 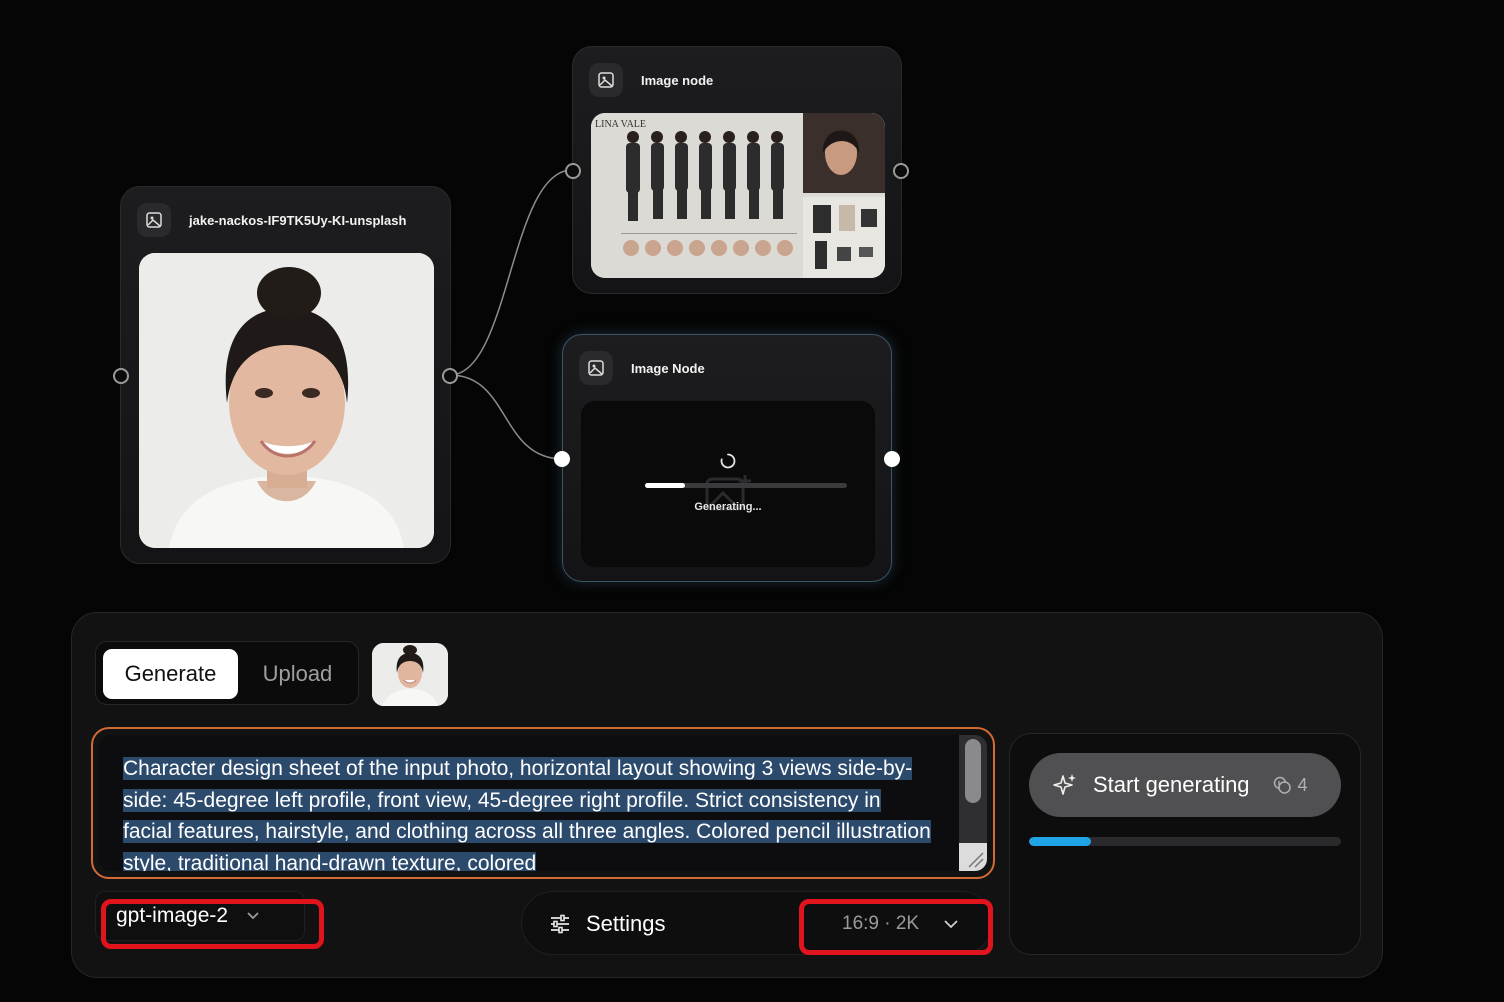 I want to click on node-header: Image node, so click(x=651, y=80).